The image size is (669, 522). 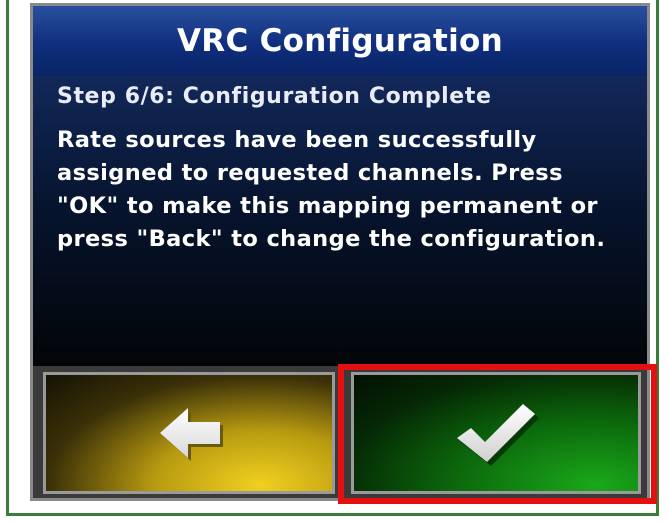 I want to click on step-label: Step 6/6: Configuration Complete, so click(x=274, y=96).